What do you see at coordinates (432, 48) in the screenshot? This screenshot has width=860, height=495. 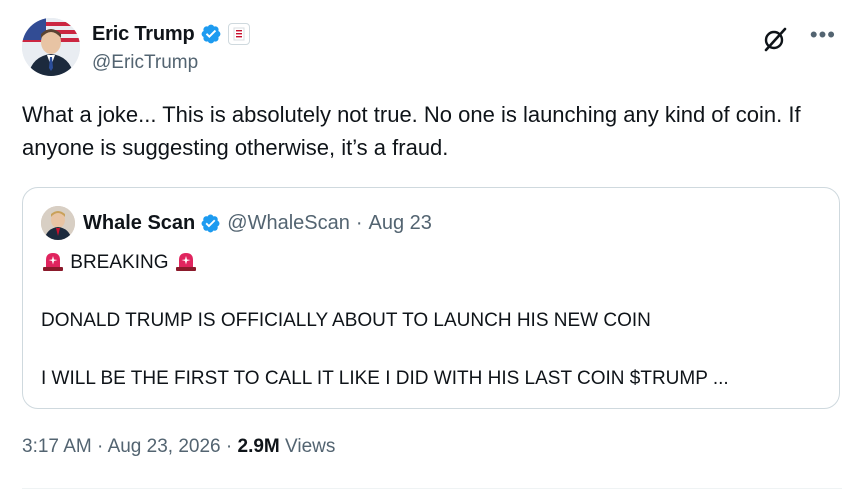 I see `tweet-header: Eric Trump @EricTrump •••` at bounding box center [432, 48].